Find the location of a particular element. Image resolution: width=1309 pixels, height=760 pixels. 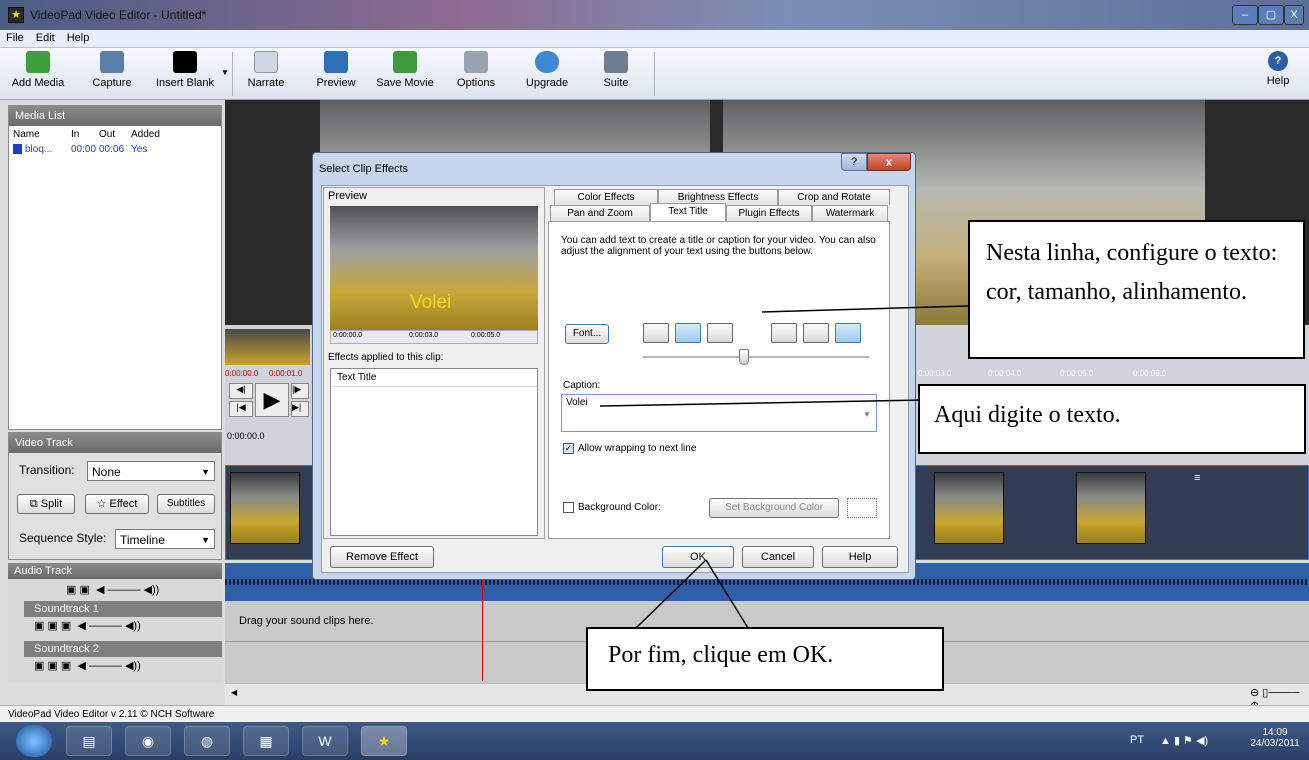

tab-text-title: Text Title is located at coordinates (688, 212).